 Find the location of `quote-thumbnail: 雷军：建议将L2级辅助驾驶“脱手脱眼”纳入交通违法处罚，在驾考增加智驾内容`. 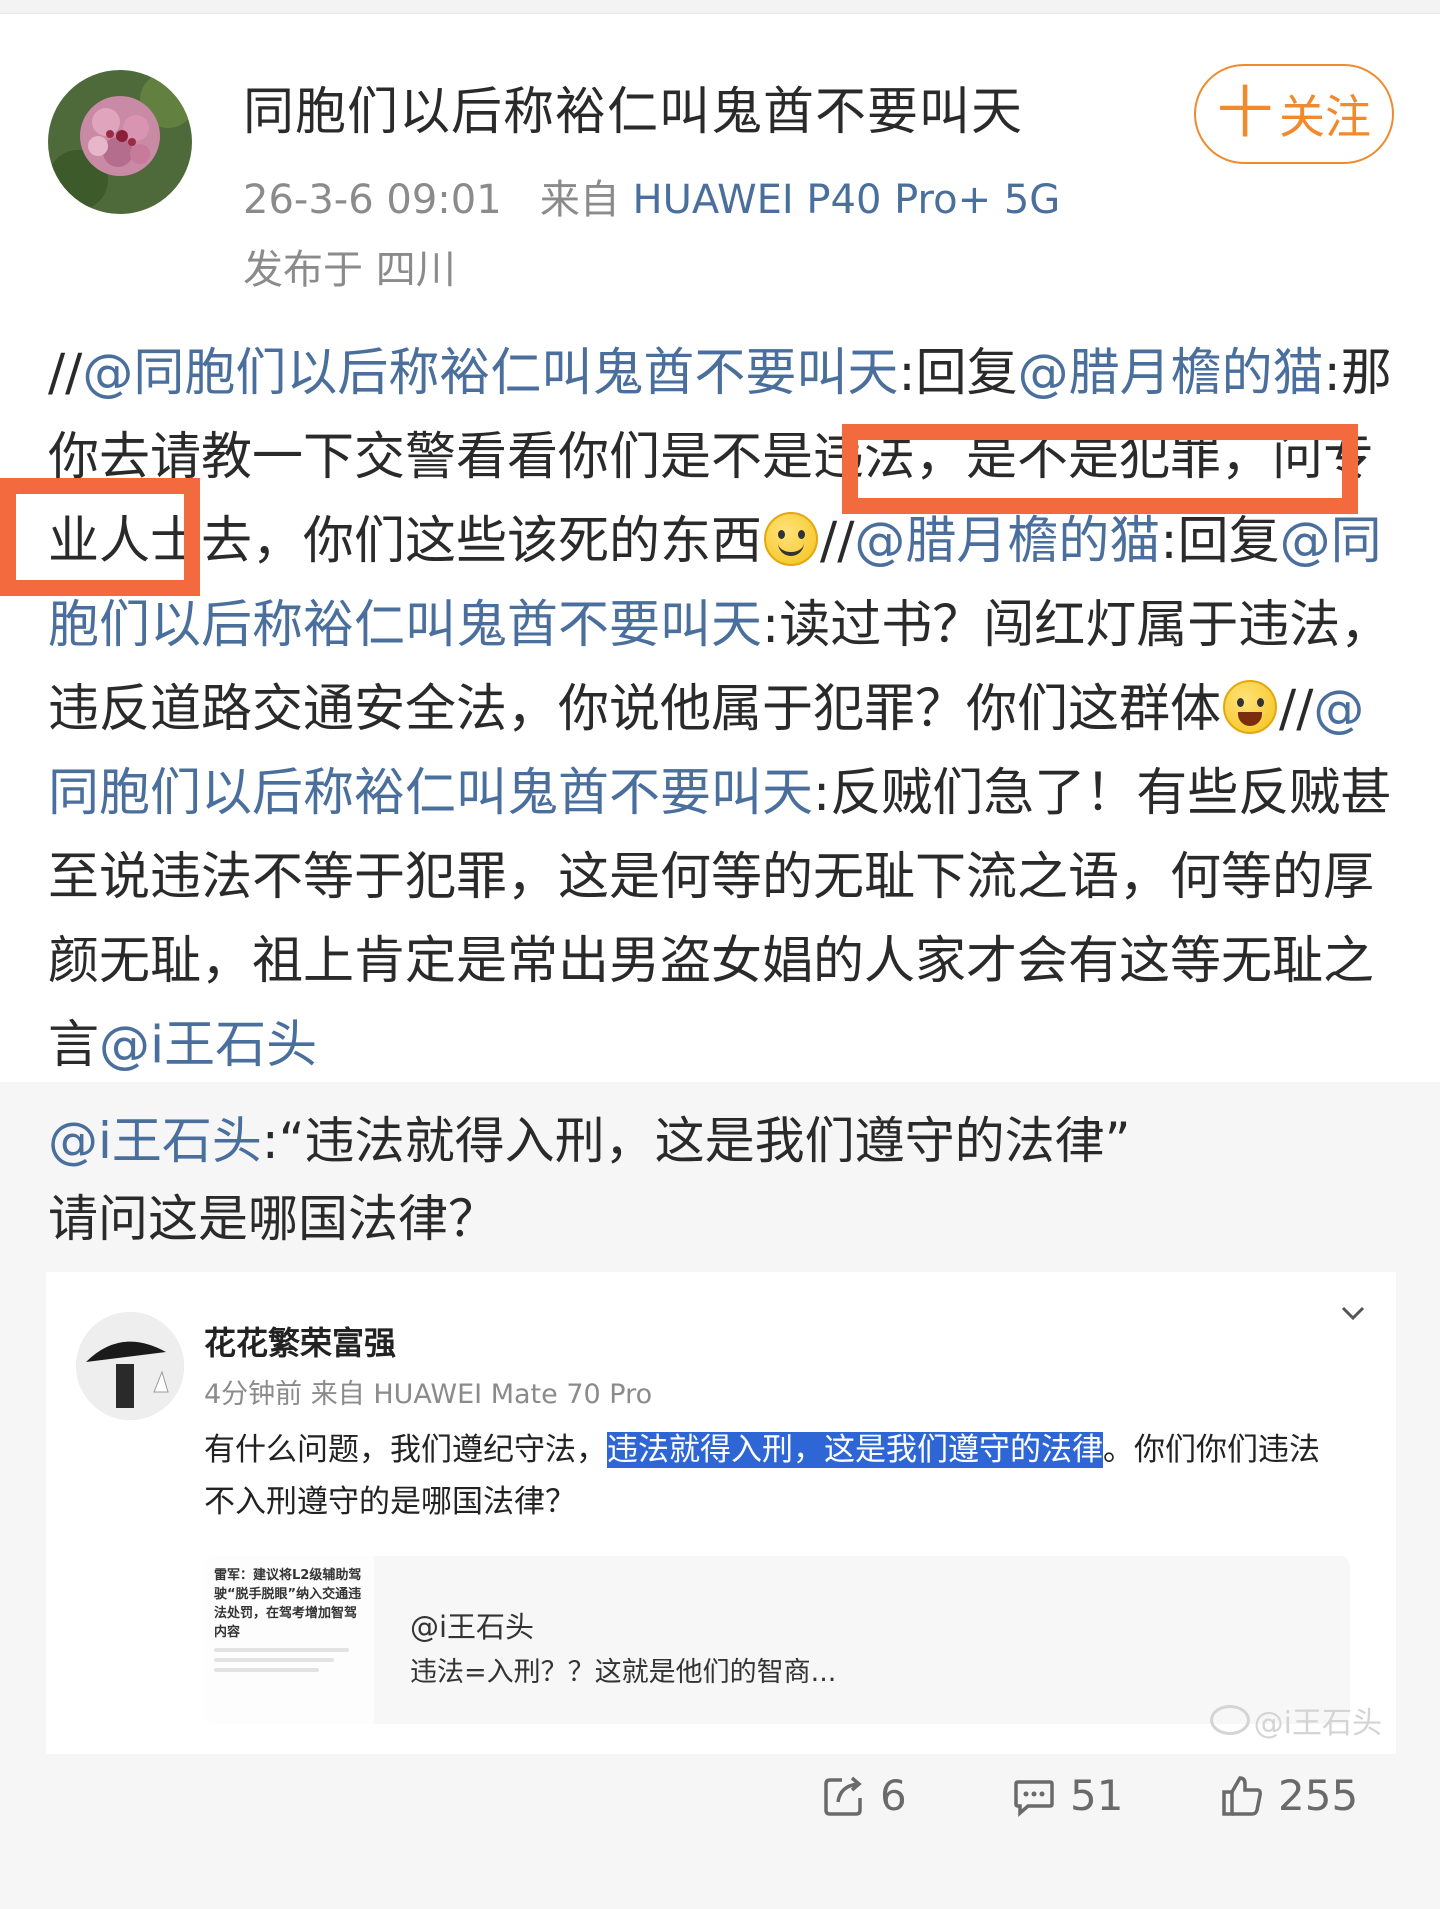

quote-thumbnail: 雷军：建议将L2级辅助驾驶“脱手脱眼”纳入交通违法处罚，在驾考增加智驾内容 is located at coordinates (289, 1640).